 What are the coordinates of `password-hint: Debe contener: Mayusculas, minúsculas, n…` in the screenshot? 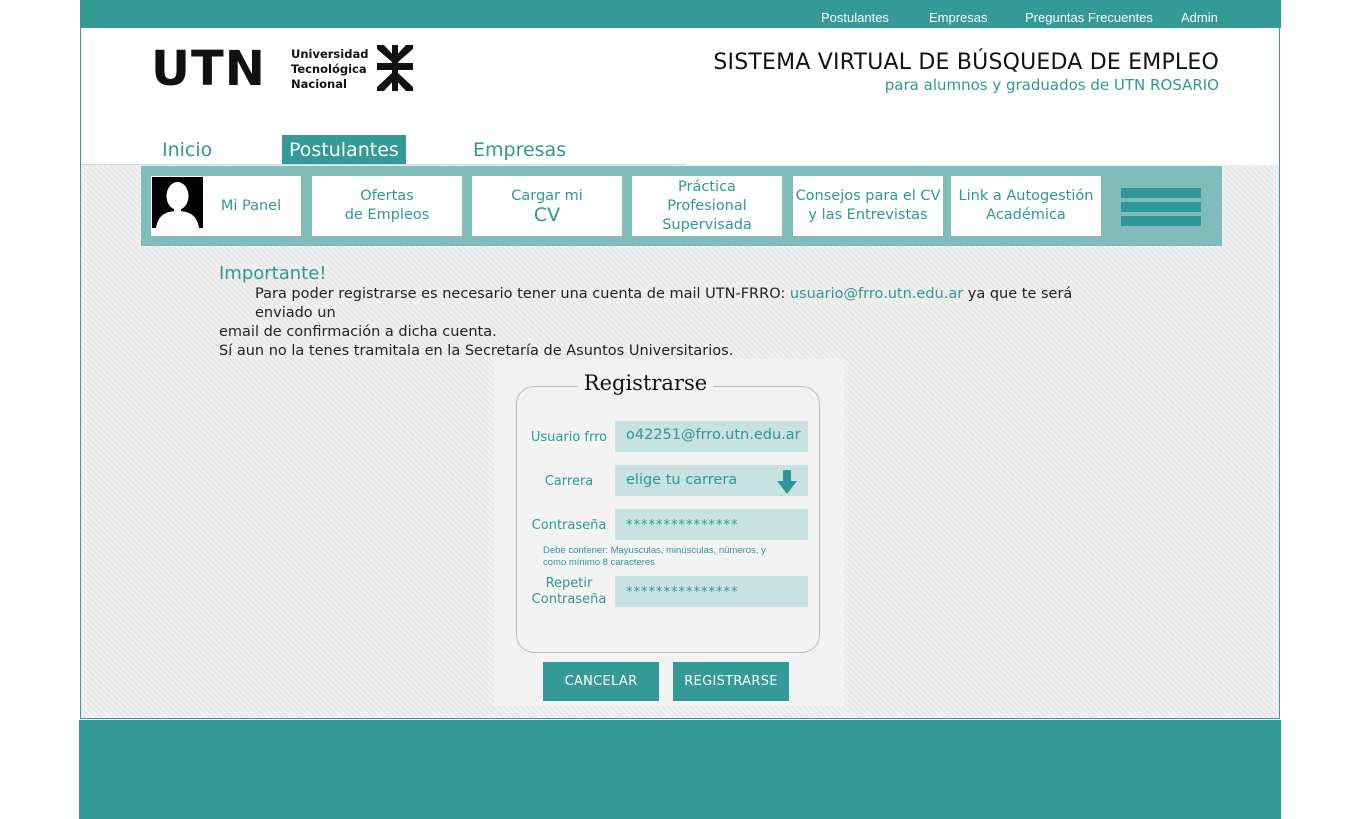 It's located at (673, 557).